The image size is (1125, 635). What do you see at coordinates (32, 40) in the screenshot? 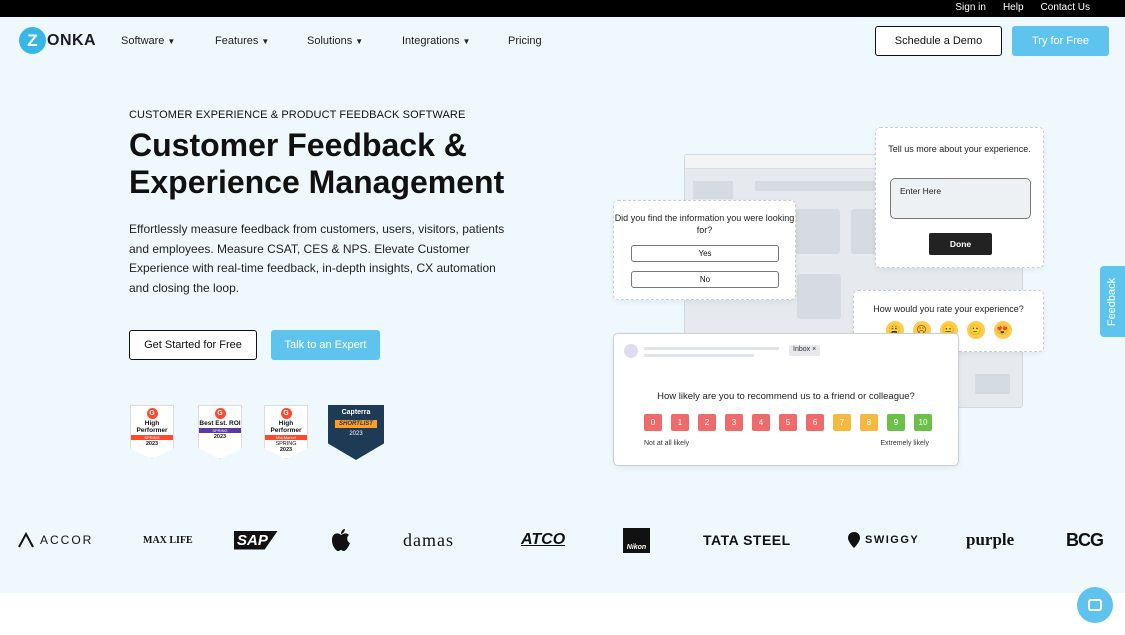
I see `logo-mark: Z` at bounding box center [32, 40].